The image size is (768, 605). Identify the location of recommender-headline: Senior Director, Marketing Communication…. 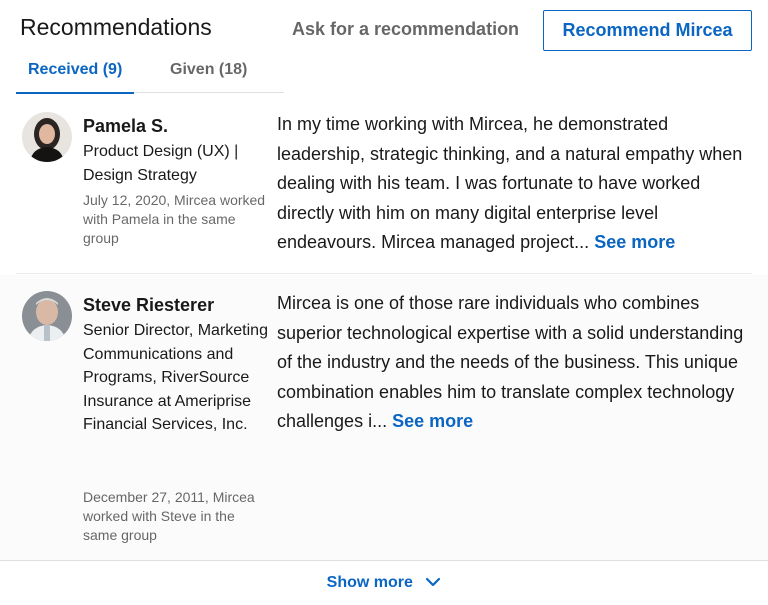
(175, 377).